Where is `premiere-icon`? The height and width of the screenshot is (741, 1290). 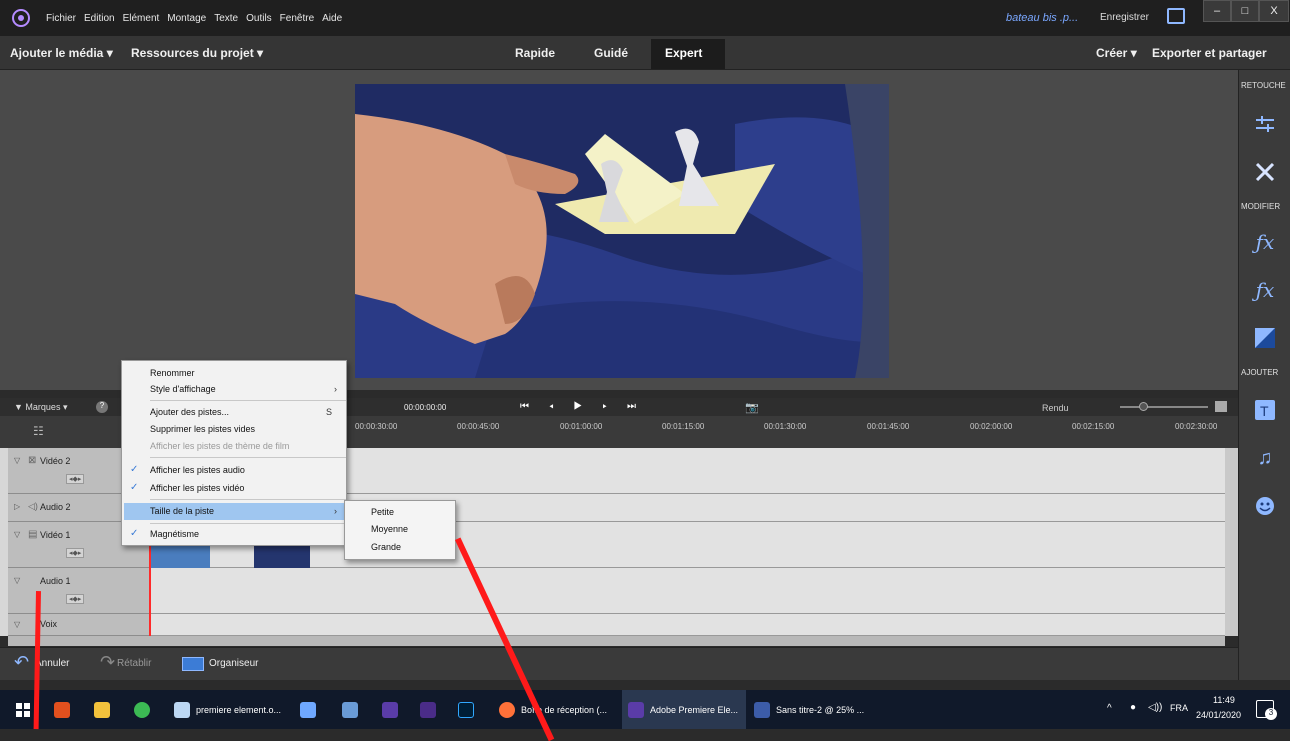 premiere-icon is located at coordinates (393, 709).